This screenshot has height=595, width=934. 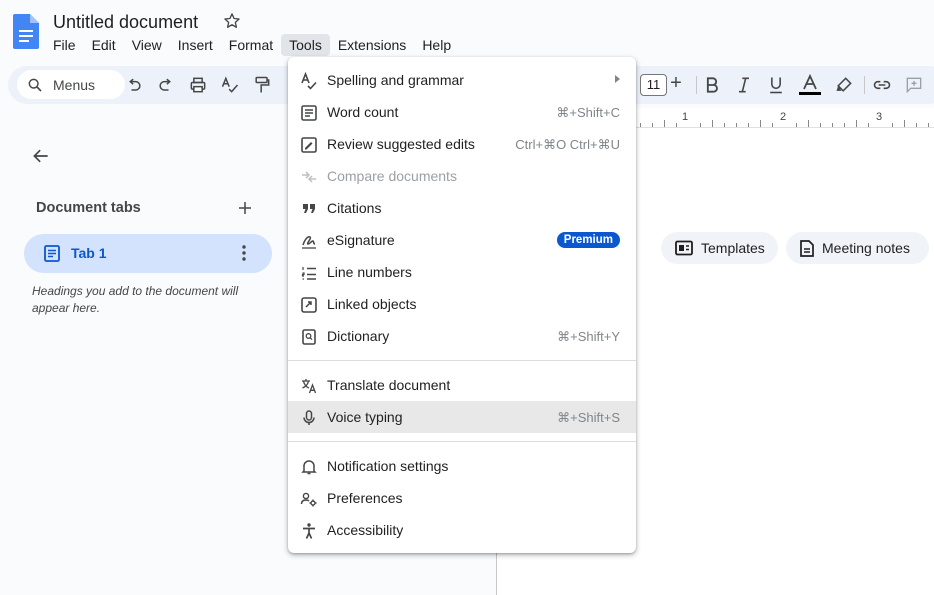 What do you see at coordinates (389, 385) in the screenshot?
I see `menu-item-label: Translate document` at bounding box center [389, 385].